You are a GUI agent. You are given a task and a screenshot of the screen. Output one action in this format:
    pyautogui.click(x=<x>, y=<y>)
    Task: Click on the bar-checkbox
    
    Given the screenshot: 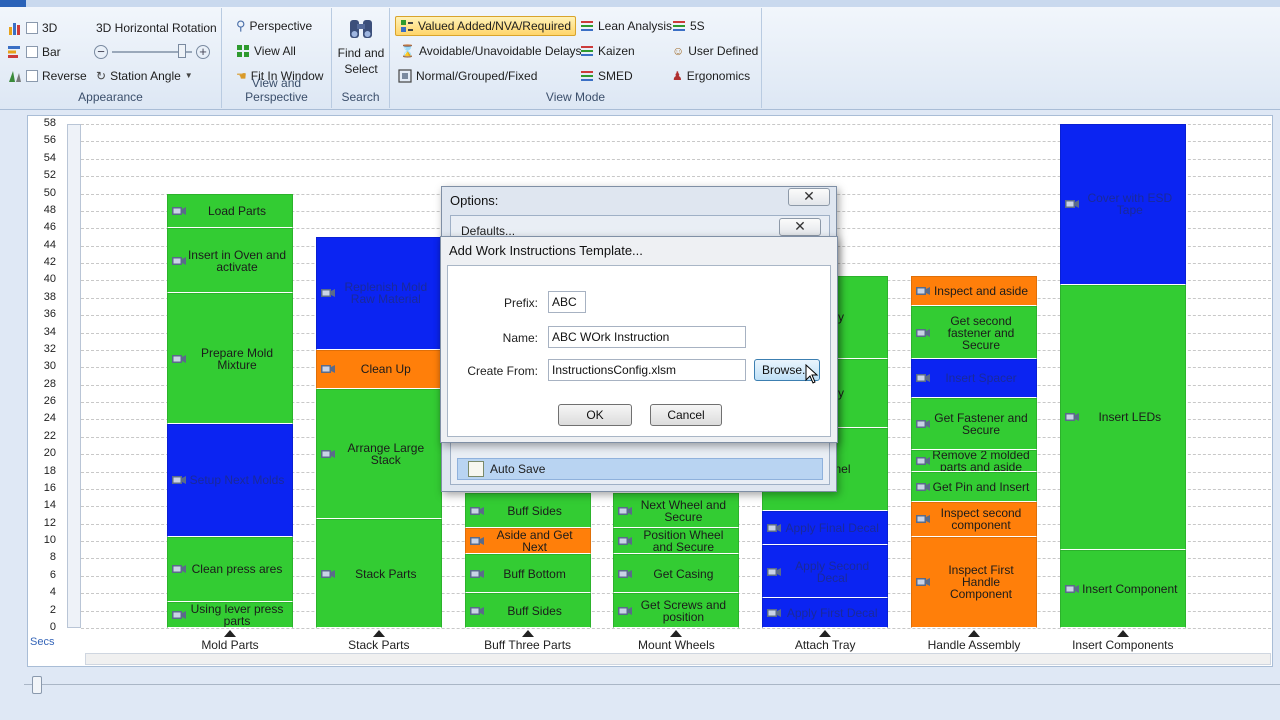 What is the action you would take?
    pyautogui.click(x=32, y=52)
    